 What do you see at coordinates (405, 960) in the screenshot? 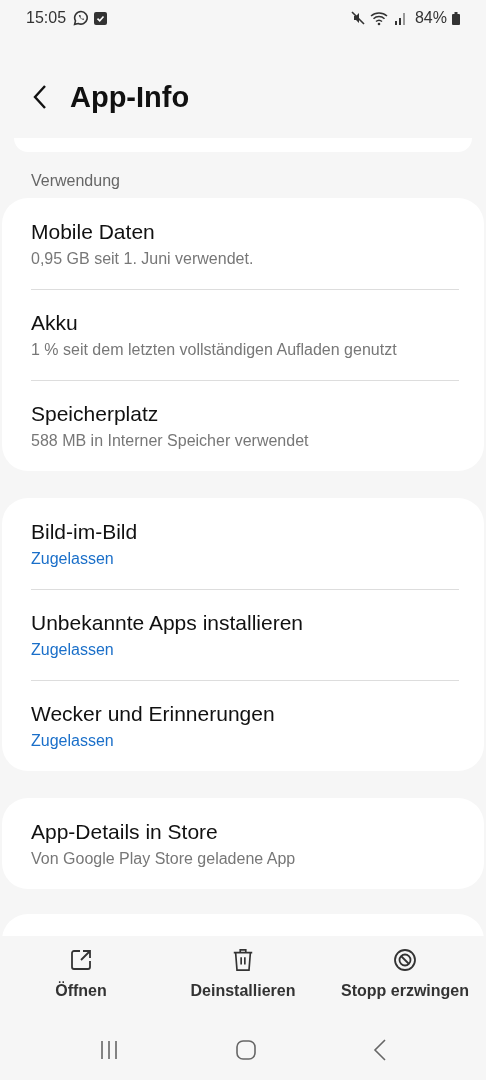
I see `stop-icon` at bounding box center [405, 960].